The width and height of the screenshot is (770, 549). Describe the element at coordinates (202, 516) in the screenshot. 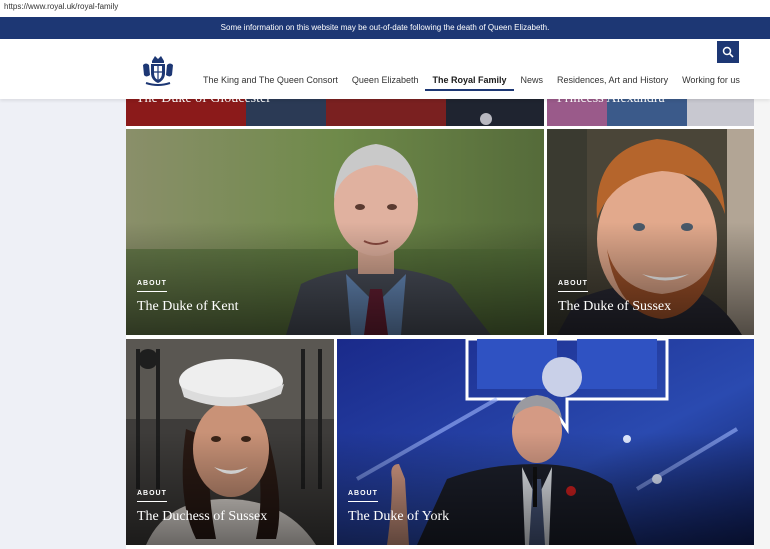

I see `card-name: The Duchess of Sussex` at that location.